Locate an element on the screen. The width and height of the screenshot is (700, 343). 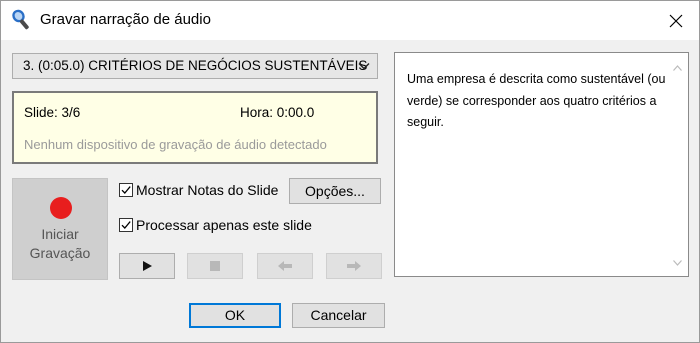
start-recording-button: Iniciar Gravação is located at coordinates (60, 229).